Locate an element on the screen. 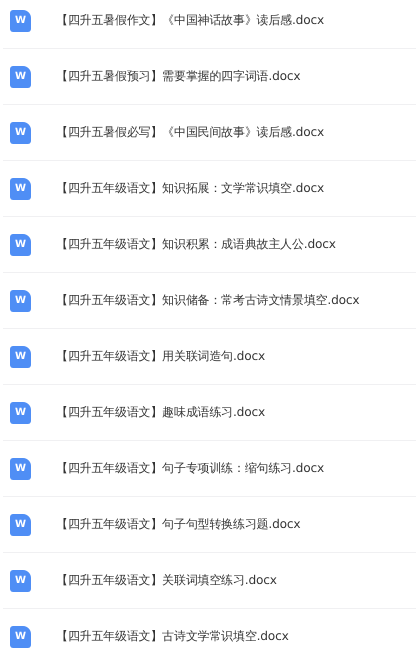  file-name: 【四升五年级语文】古诗文学常识填空.docx is located at coordinates (172, 636).